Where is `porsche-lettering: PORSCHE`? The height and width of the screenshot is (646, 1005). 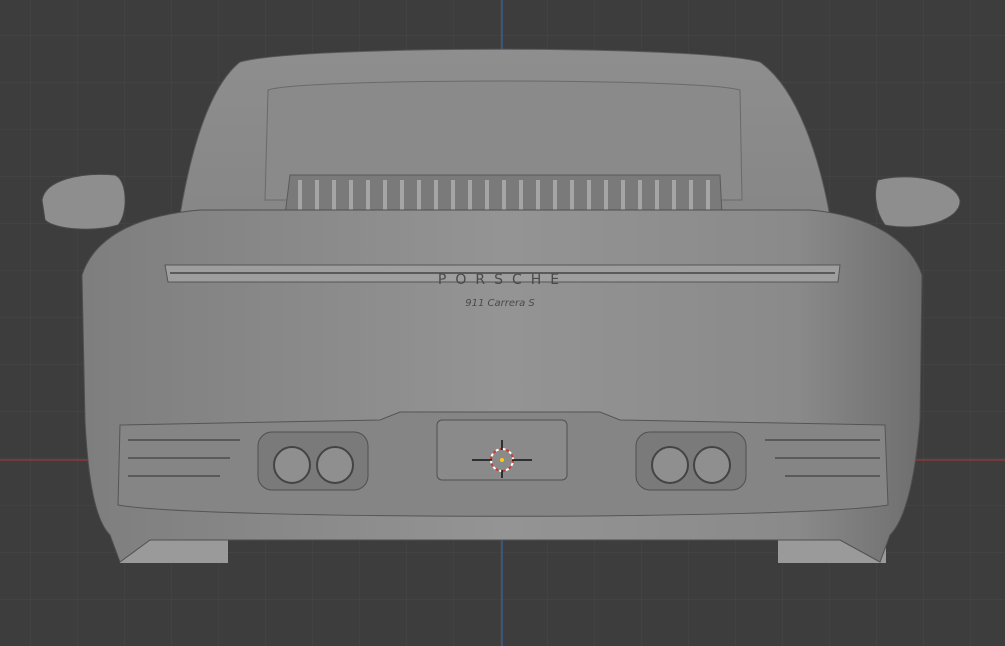
porsche-lettering: PORSCHE is located at coordinates (503, 280).